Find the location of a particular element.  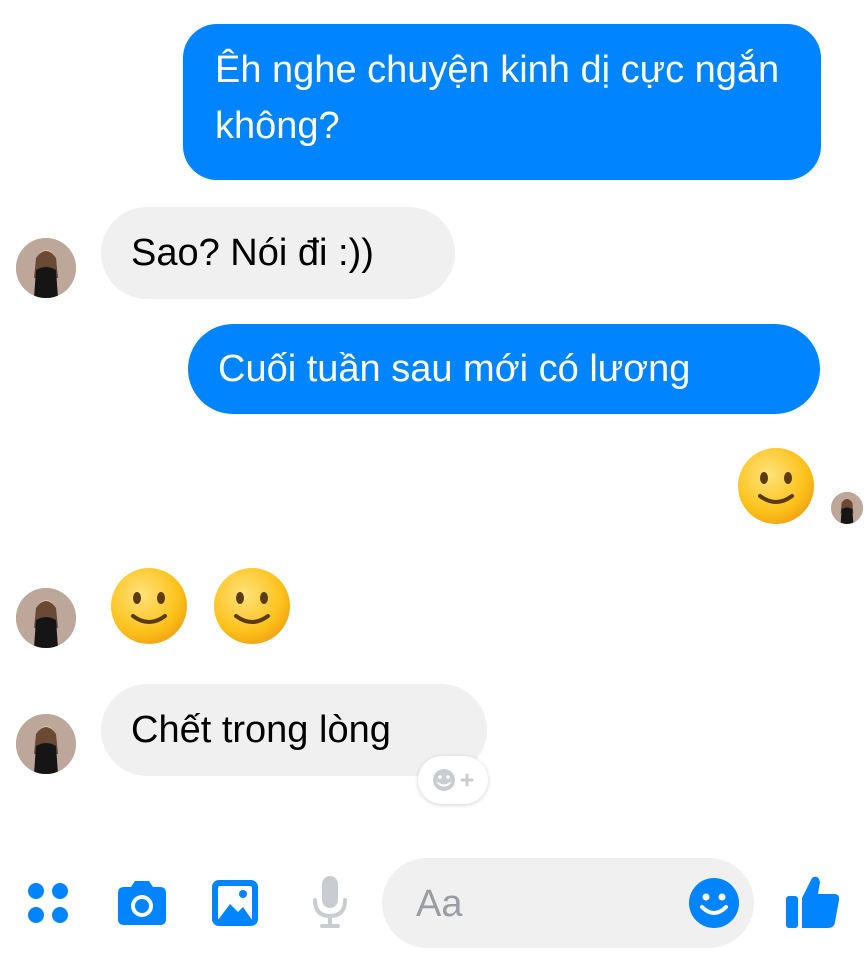

message-text: Sao? Nói đi :)) is located at coordinates (252, 253).